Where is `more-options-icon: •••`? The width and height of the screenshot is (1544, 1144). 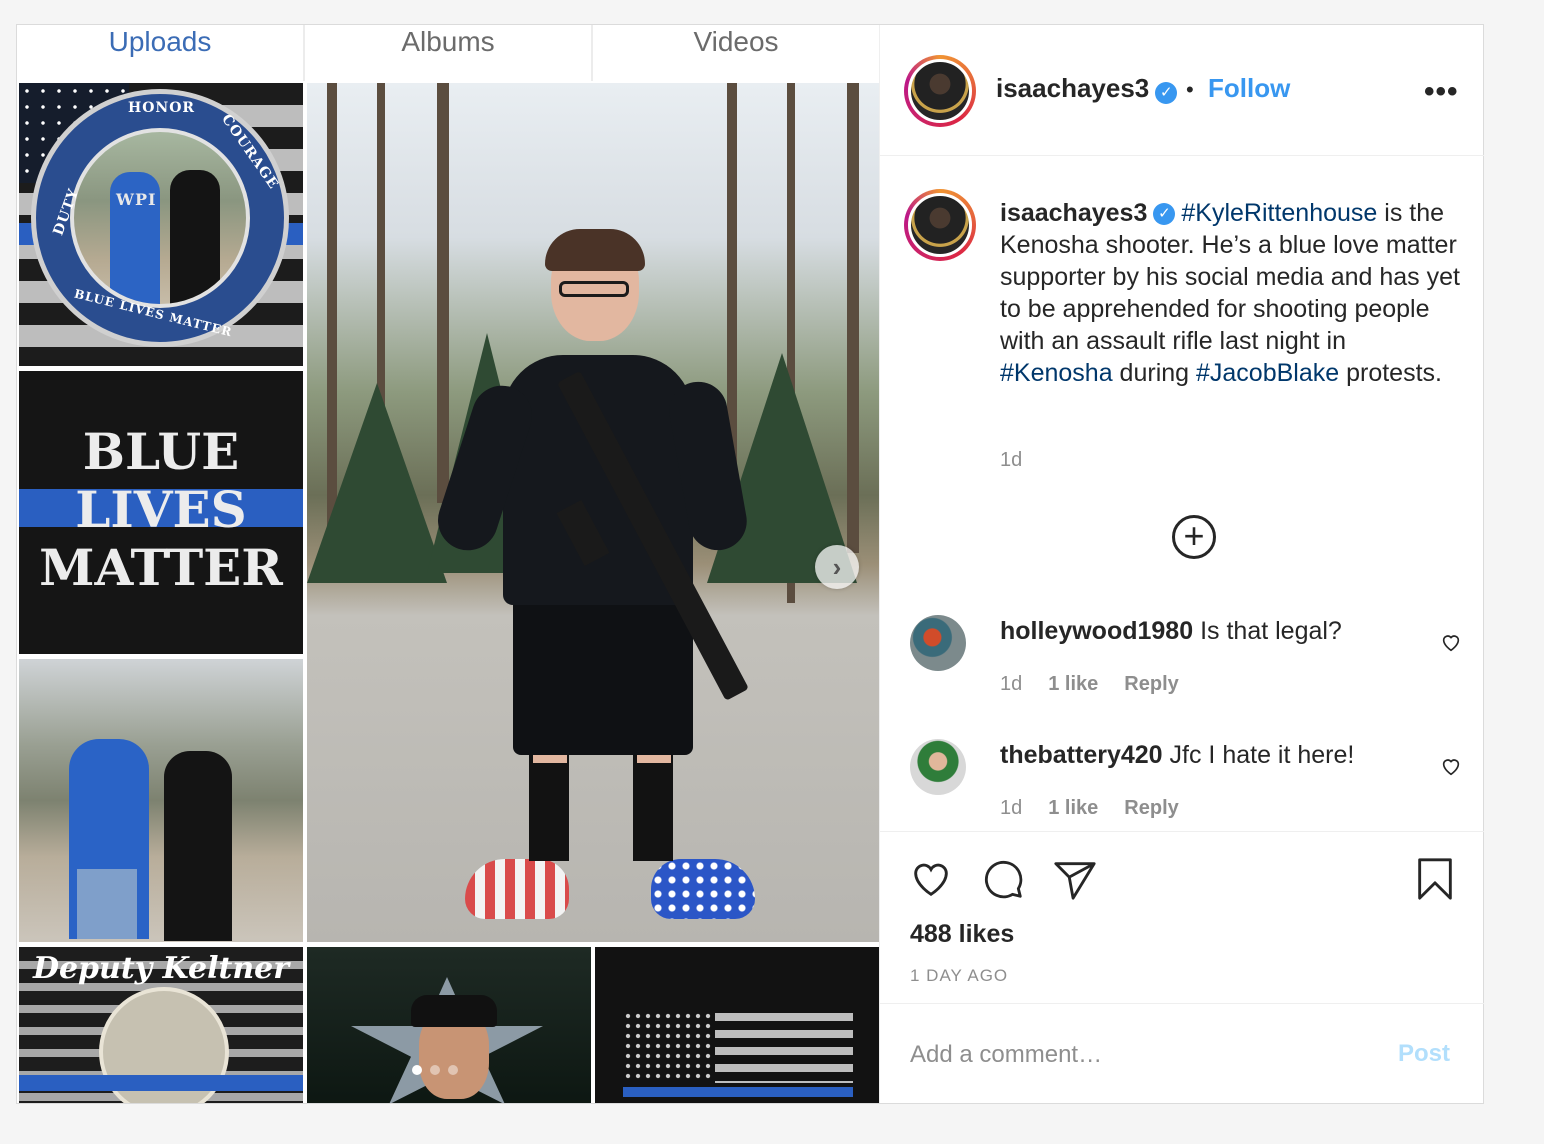 more-options-icon: ••• is located at coordinates (1441, 92).